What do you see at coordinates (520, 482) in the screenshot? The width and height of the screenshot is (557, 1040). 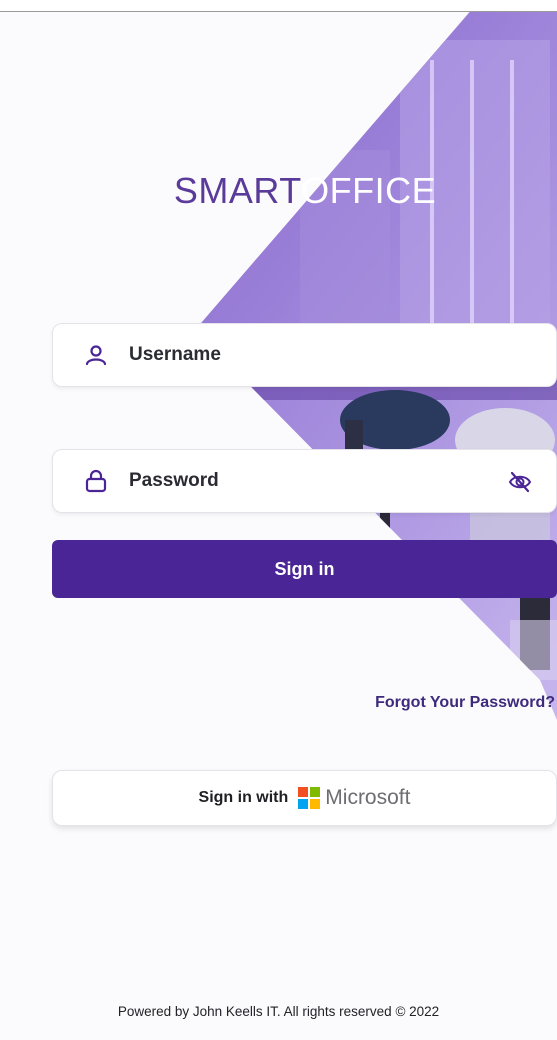 I see `eye-off-icon` at bounding box center [520, 482].